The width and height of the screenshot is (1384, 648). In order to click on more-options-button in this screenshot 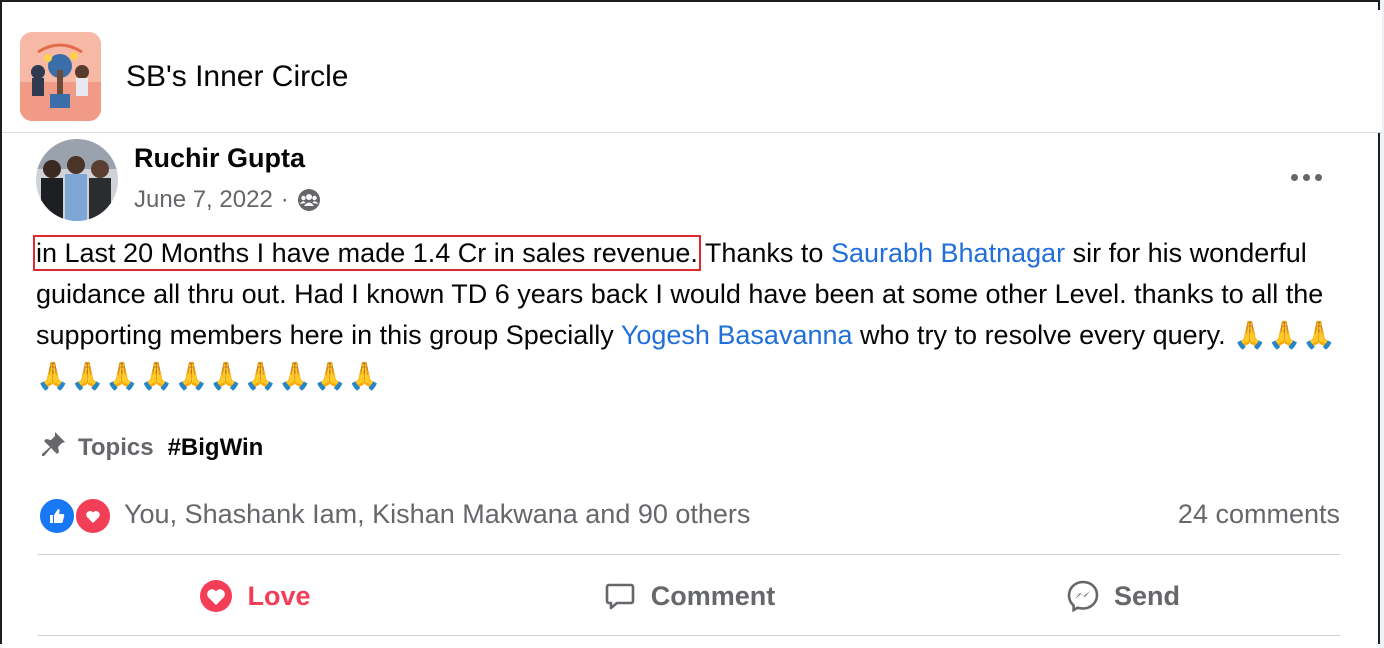, I will do `click(1306, 177)`.